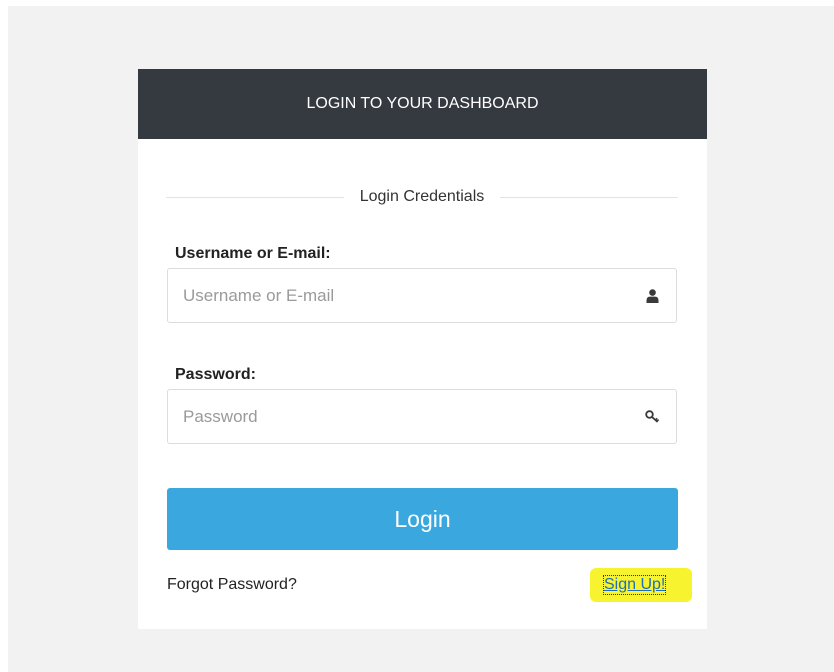 The height and width of the screenshot is (672, 834). Describe the element at coordinates (215, 374) in the screenshot. I see `password-label: Password:` at that location.